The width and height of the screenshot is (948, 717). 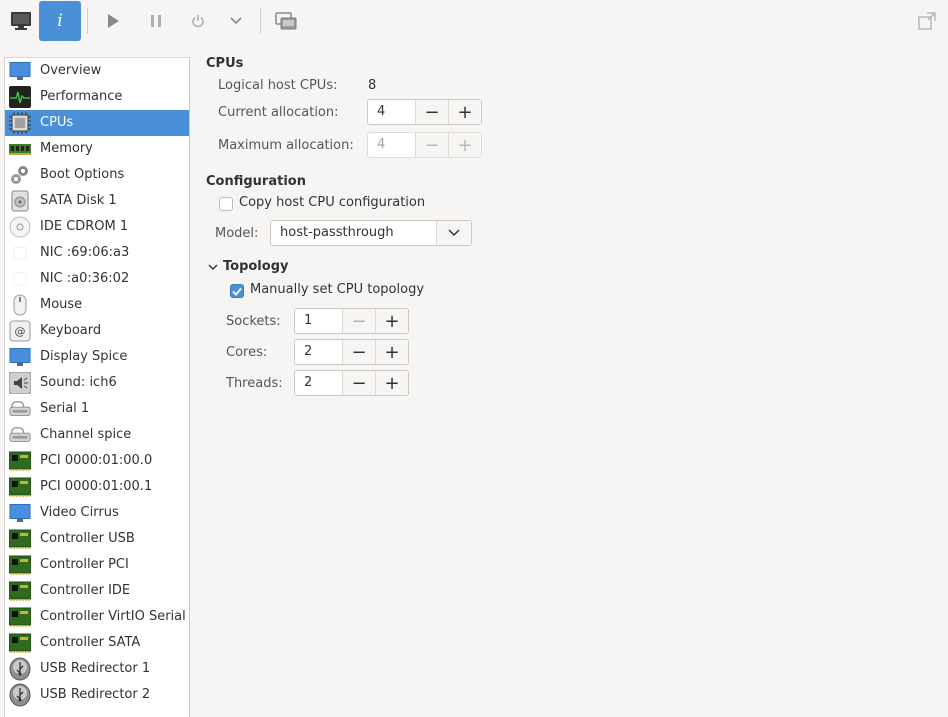 I want to click on sidebar-item-pci-2: PCI 0000:01:00.1, so click(x=97, y=487).